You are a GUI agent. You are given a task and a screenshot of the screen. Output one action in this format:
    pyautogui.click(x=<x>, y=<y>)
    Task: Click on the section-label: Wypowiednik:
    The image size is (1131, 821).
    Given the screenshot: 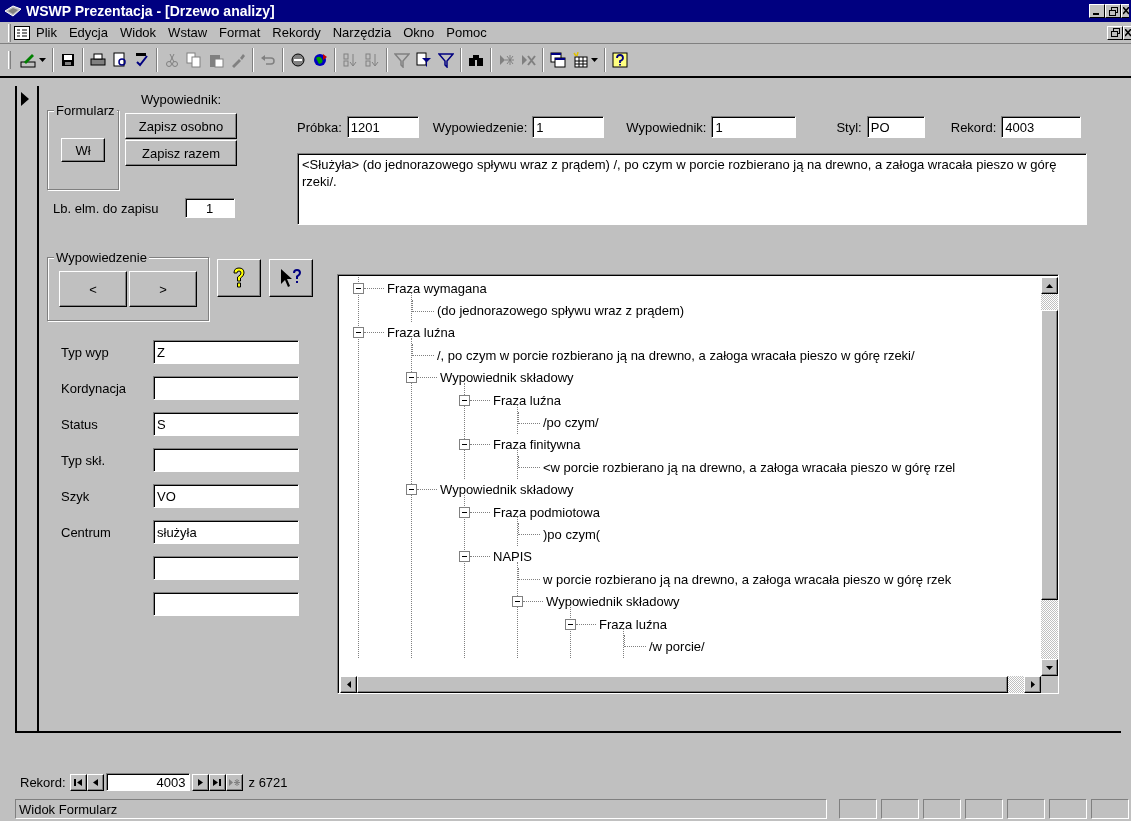 What is the action you would take?
    pyautogui.click(x=181, y=99)
    